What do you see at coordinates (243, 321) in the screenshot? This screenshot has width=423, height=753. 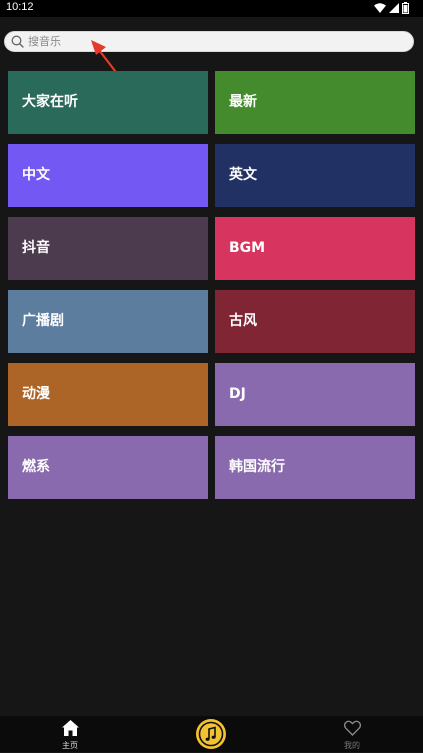 I see `category-label: 古风` at bounding box center [243, 321].